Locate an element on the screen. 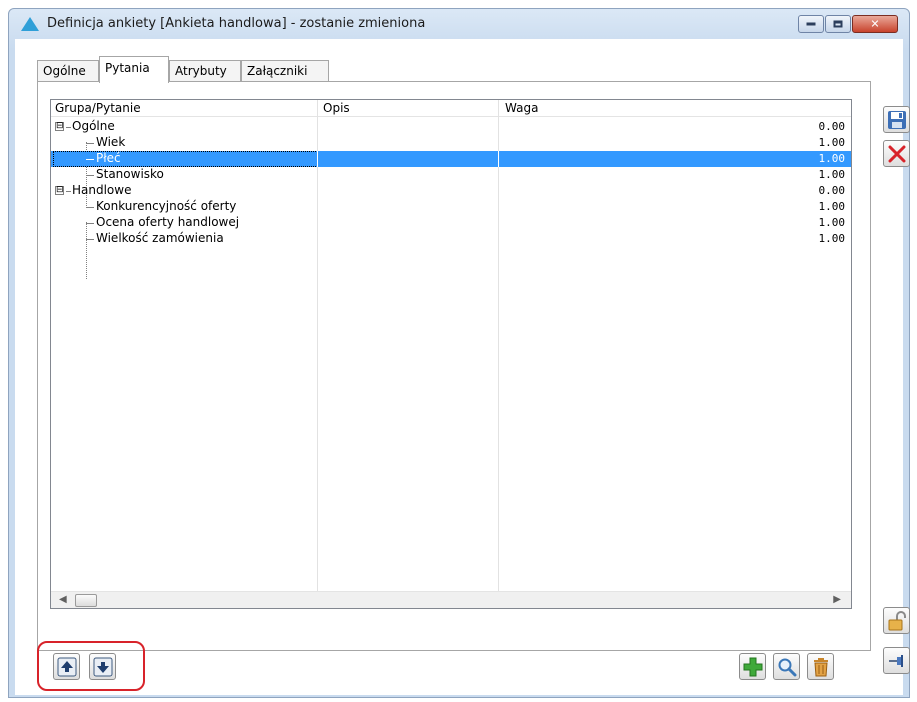  grid-header: Grupa/Pytanie Opis Waga is located at coordinates (451, 108).